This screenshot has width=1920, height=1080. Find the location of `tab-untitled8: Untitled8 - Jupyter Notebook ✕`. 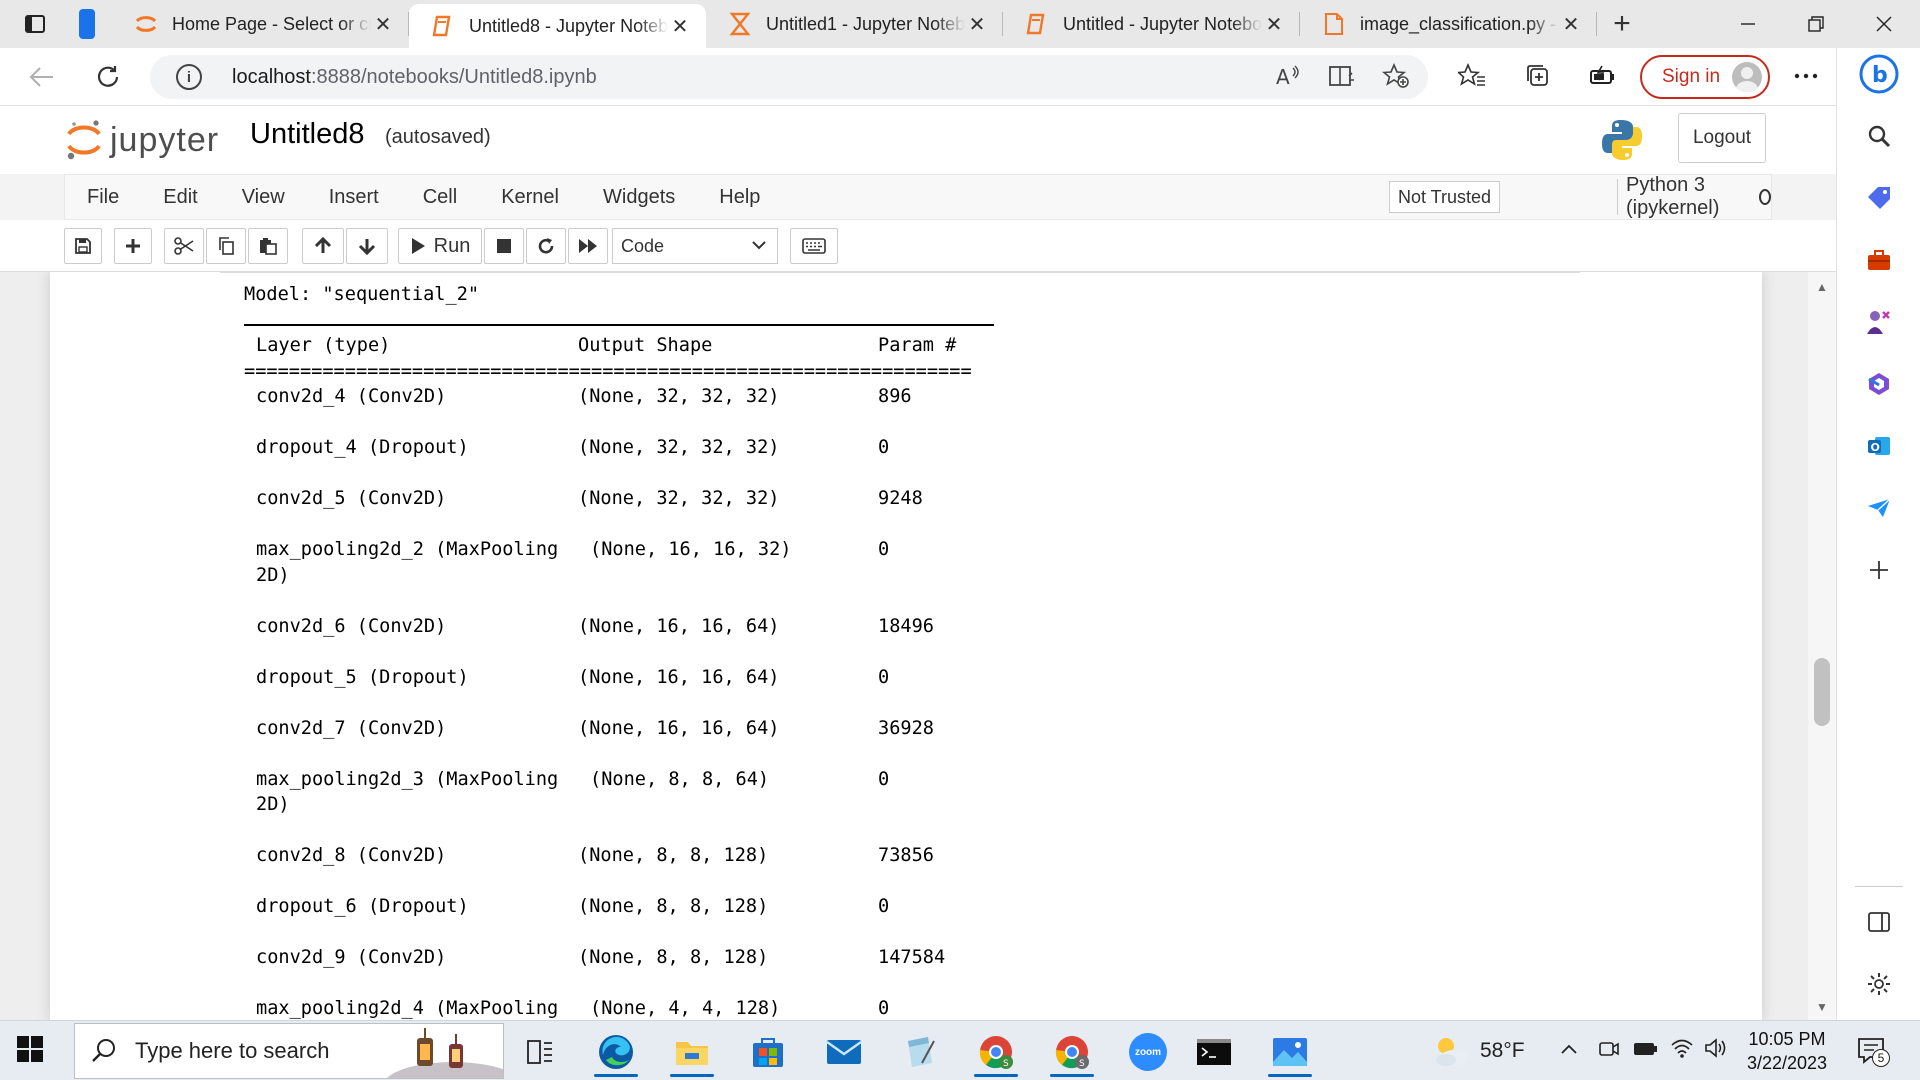

tab-untitled8: Untitled8 - Jupyter Notebook ✕ is located at coordinates (557, 26).